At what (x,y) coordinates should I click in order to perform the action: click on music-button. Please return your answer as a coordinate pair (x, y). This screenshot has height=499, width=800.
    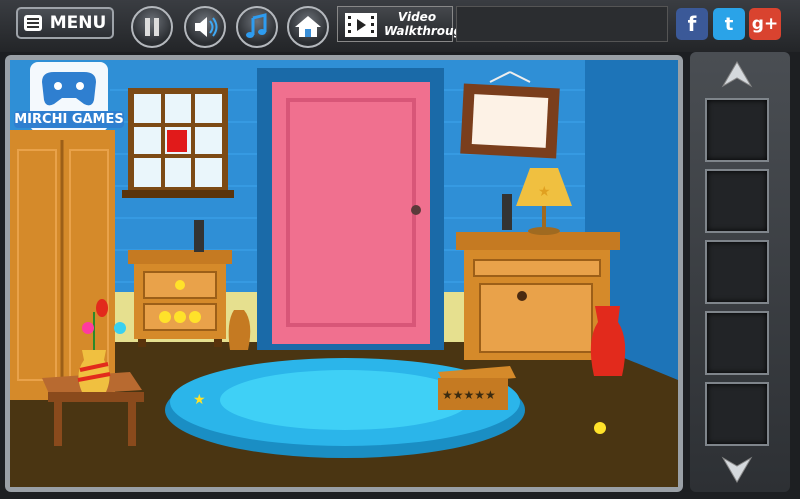
    Looking at the image, I should click on (257, 27).